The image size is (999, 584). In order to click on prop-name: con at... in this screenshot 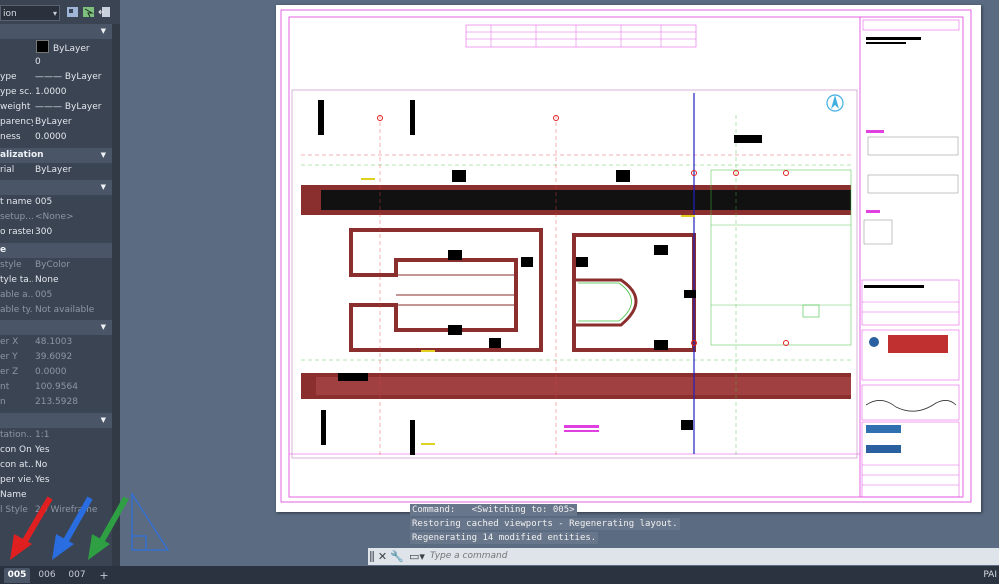, I will do `click(16, 465)`.